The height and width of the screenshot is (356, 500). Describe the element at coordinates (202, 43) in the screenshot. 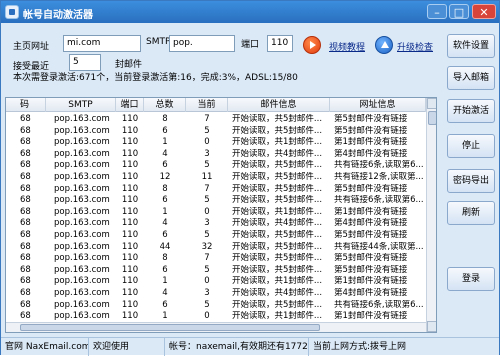

I see `smtp-input: pop.` at that location.